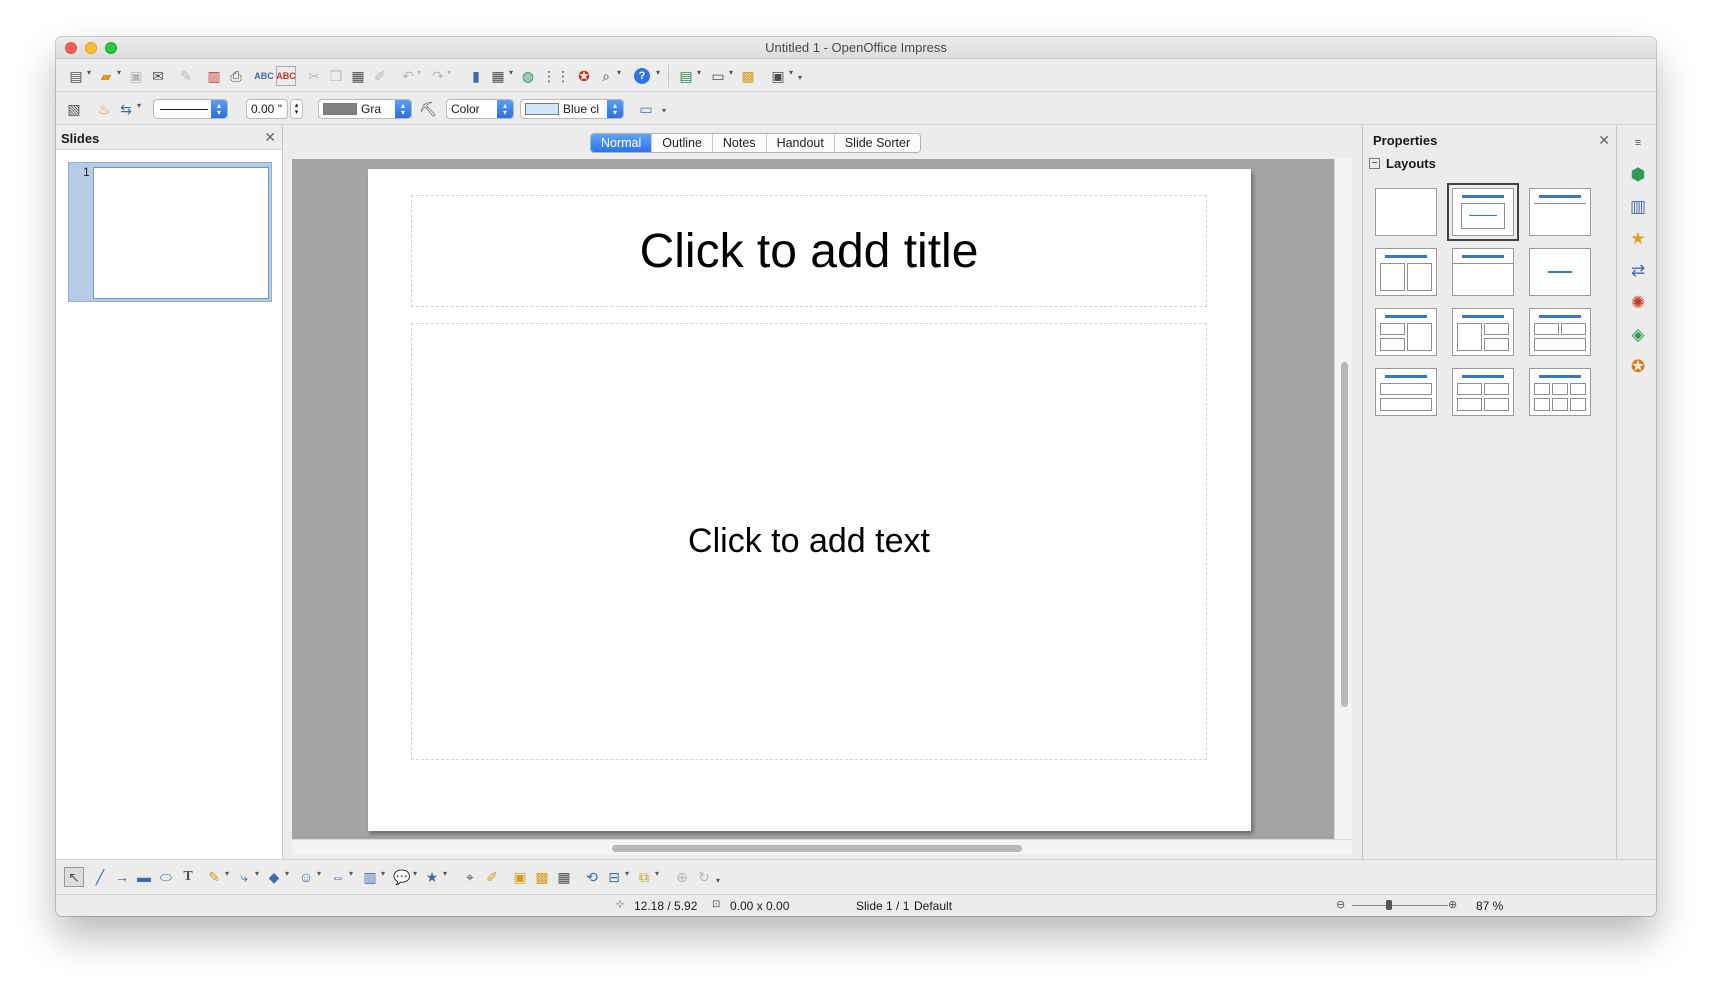 This screenshot has width=1712, height=989. I want to click on grid-icon: ⋮⋮, so click(556, 76).